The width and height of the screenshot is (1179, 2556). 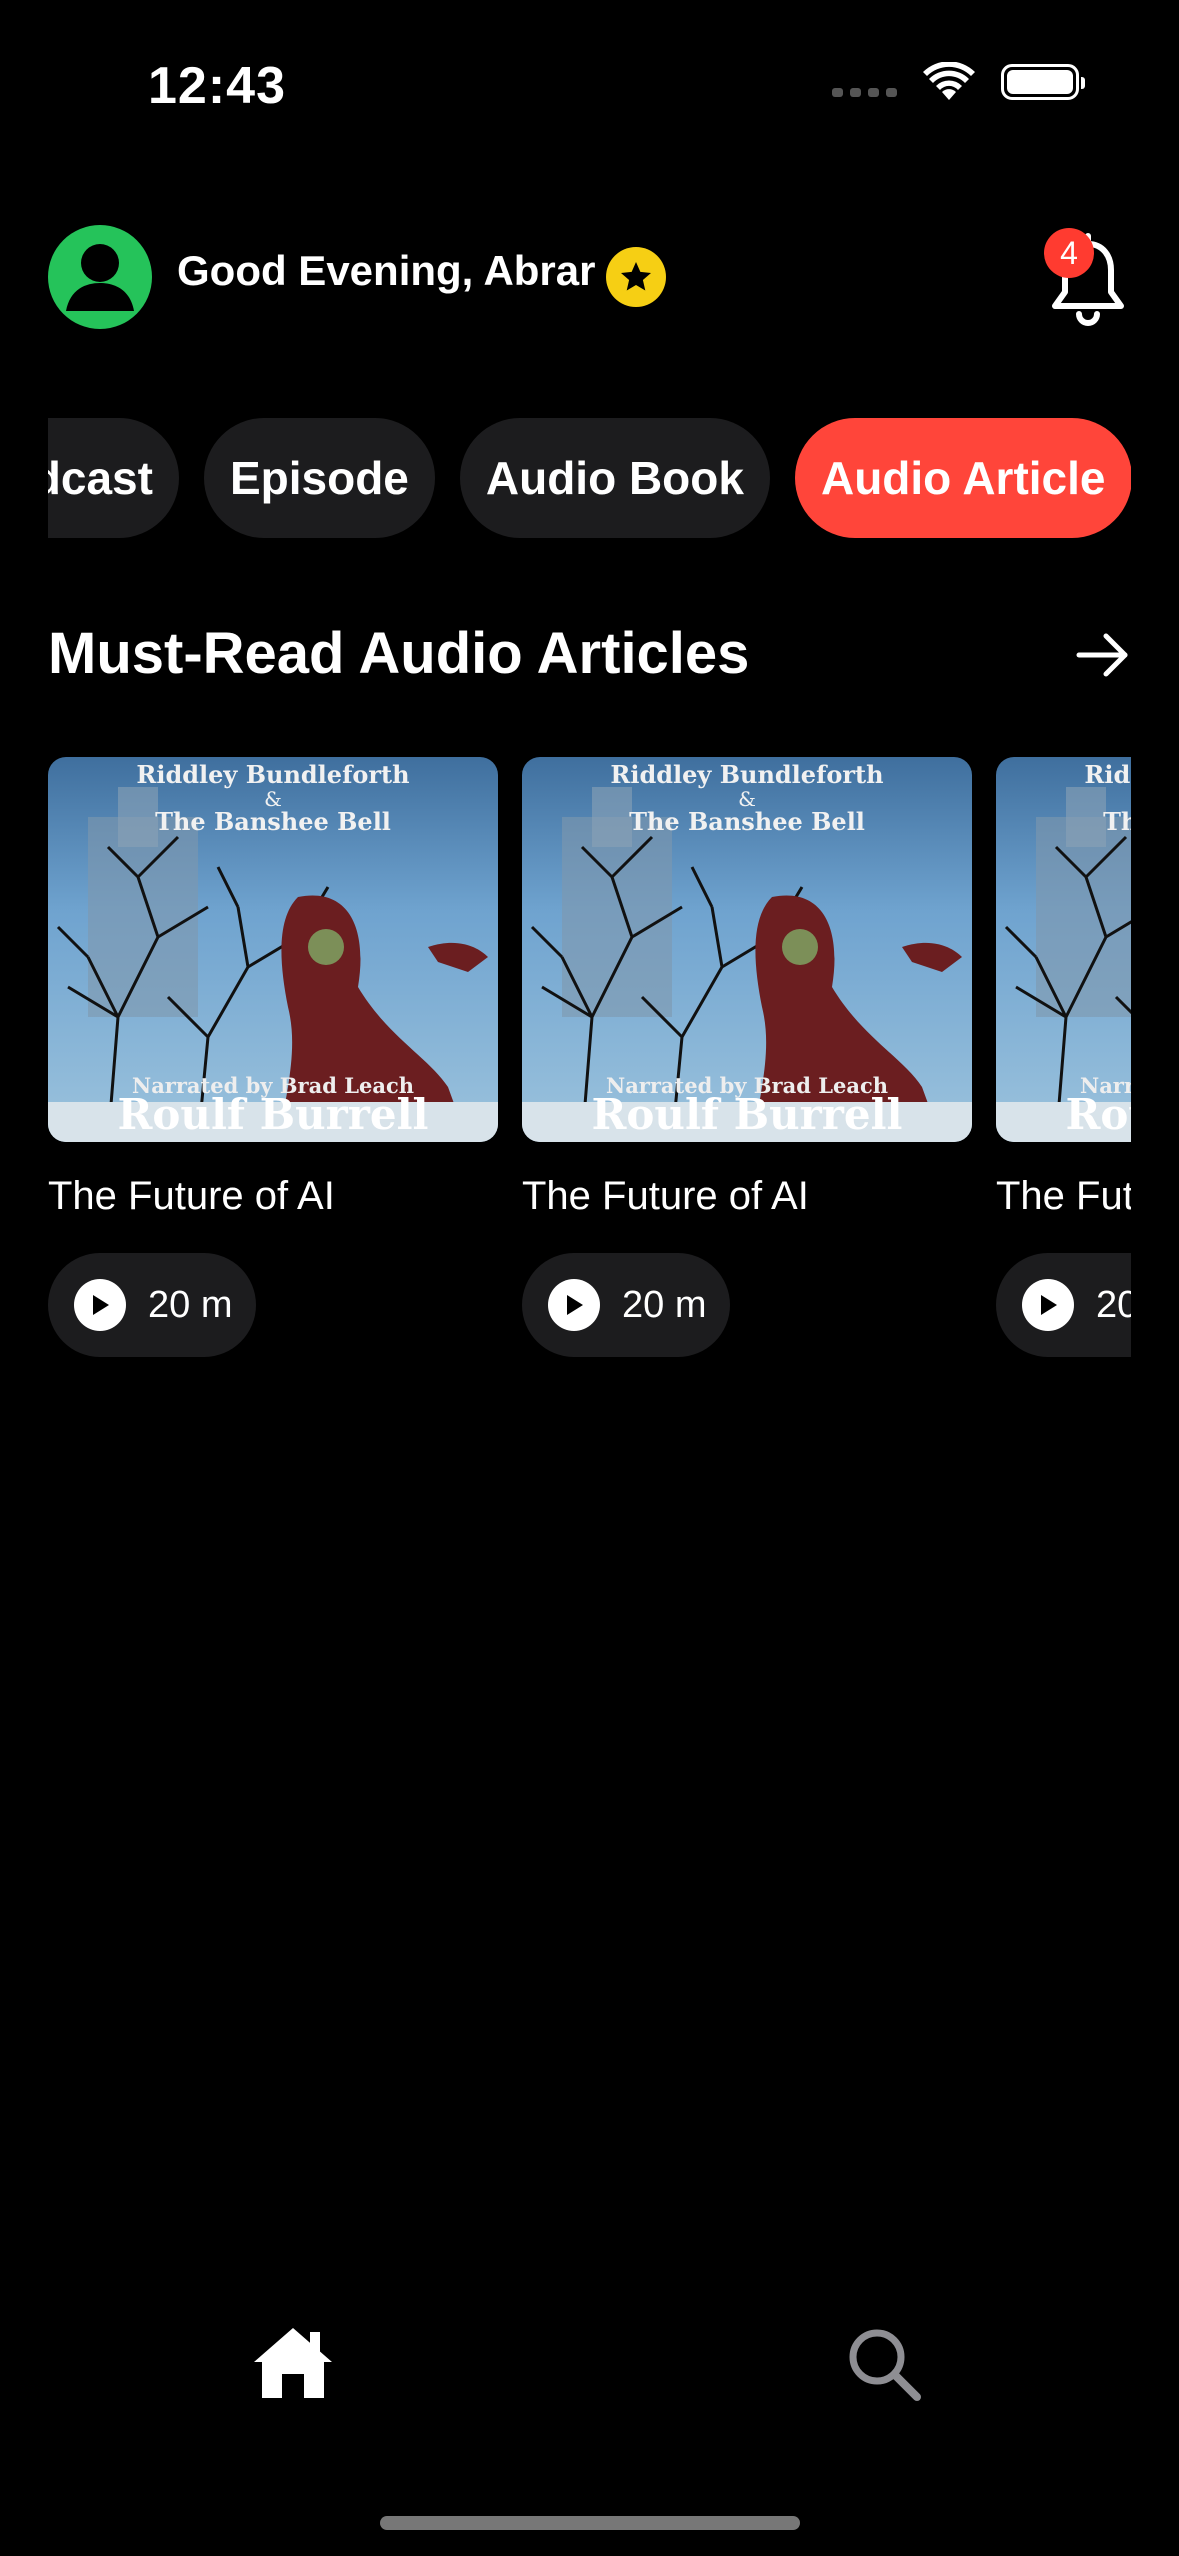 What do you see at coordinates (113, 478) in the screenshot?
I see `chip-podcast: Podcast` at bounding box center [113, 478].